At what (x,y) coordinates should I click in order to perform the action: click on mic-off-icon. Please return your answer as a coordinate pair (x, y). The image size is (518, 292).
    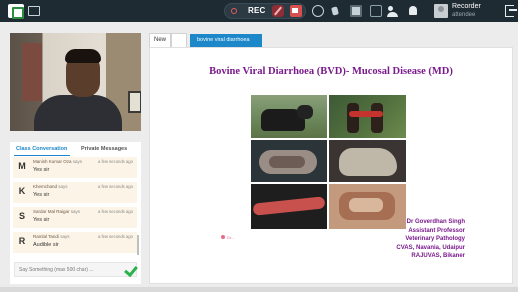
    Looking at the image, I should click on (278, 11).